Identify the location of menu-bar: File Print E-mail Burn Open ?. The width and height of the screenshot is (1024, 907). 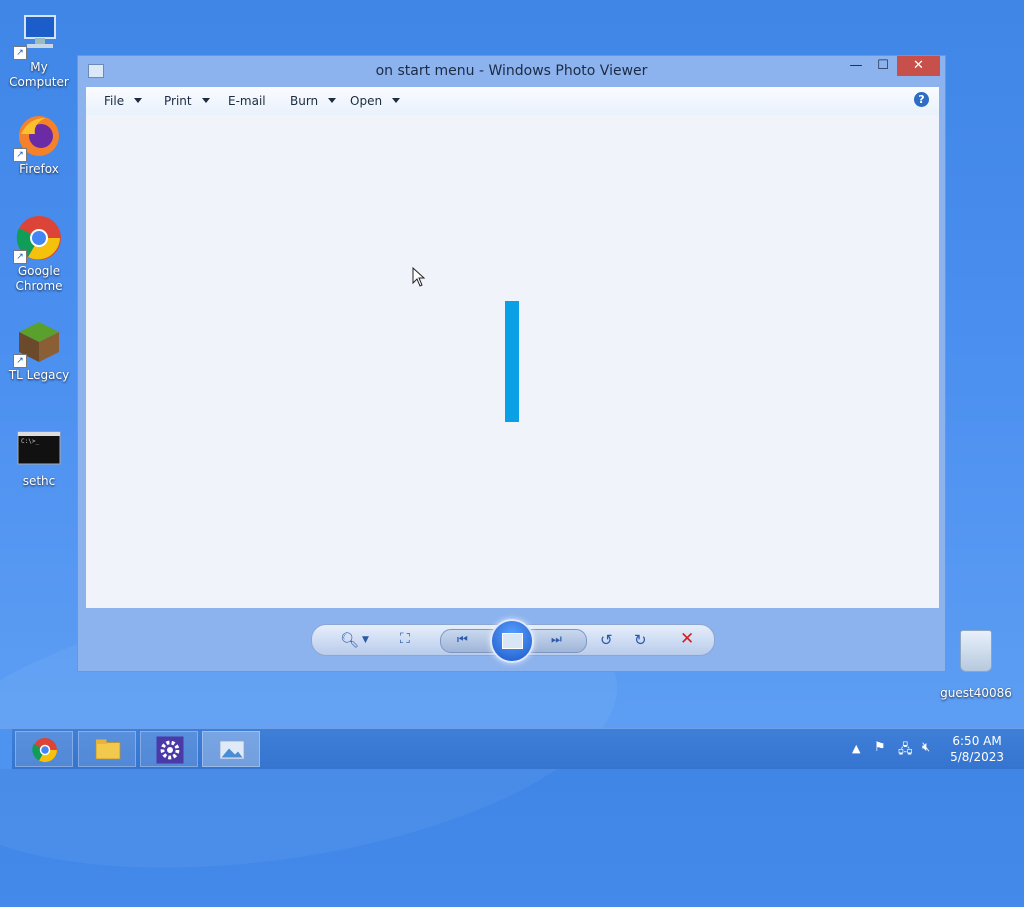
(512, 101).